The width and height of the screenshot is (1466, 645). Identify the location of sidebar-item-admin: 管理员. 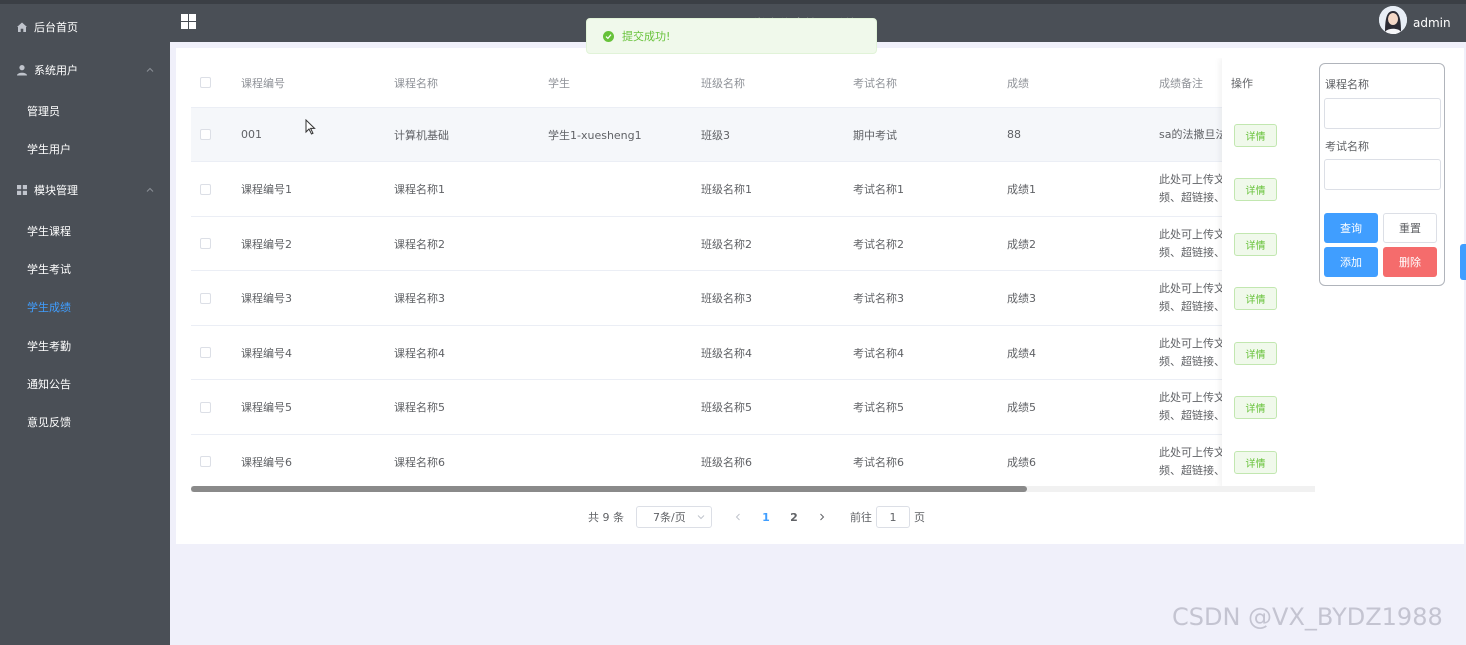
(85, 111).